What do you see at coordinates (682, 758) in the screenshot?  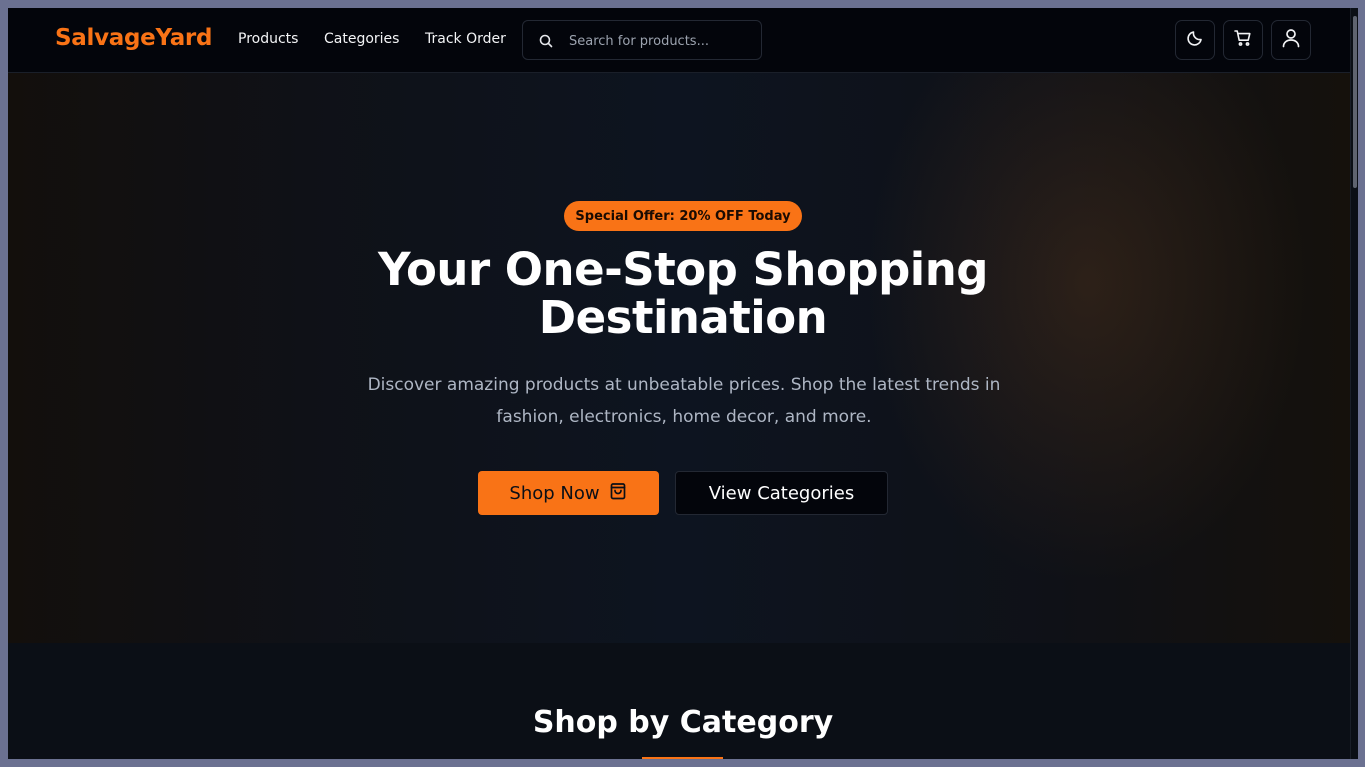 I see `section-title-underline` at bounding box center [682, 758].